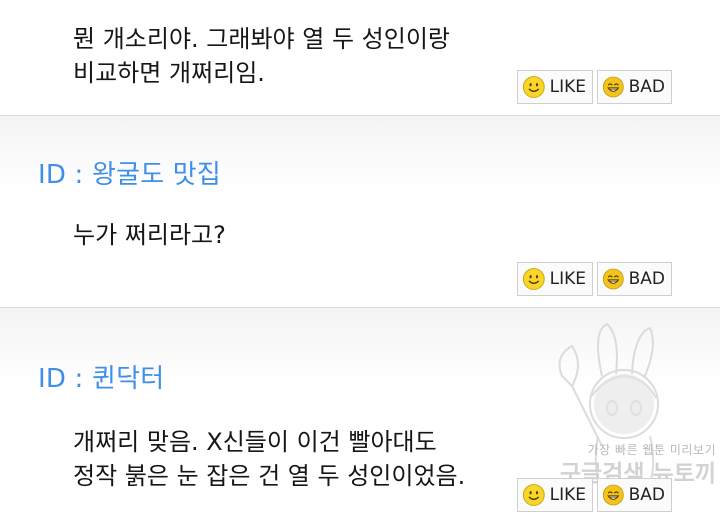  What do you see at coordinates (169, 73) in the screenshot?
I see `comment-line: 비교하면 개쩌리임.` at bounding box center [169, 73].